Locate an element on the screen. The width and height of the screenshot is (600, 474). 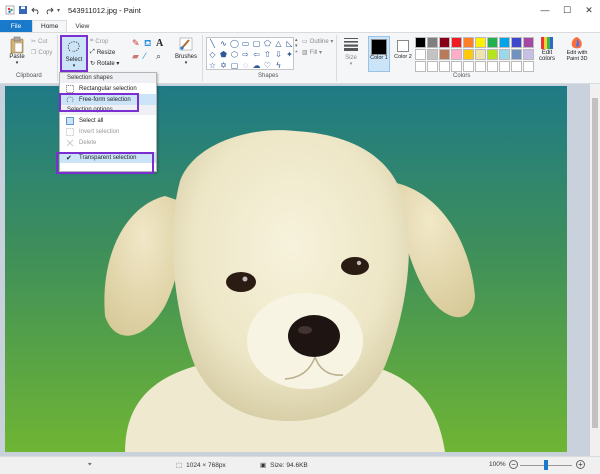
copy-button: ❐ Copy is located at coordinates (41, 53).